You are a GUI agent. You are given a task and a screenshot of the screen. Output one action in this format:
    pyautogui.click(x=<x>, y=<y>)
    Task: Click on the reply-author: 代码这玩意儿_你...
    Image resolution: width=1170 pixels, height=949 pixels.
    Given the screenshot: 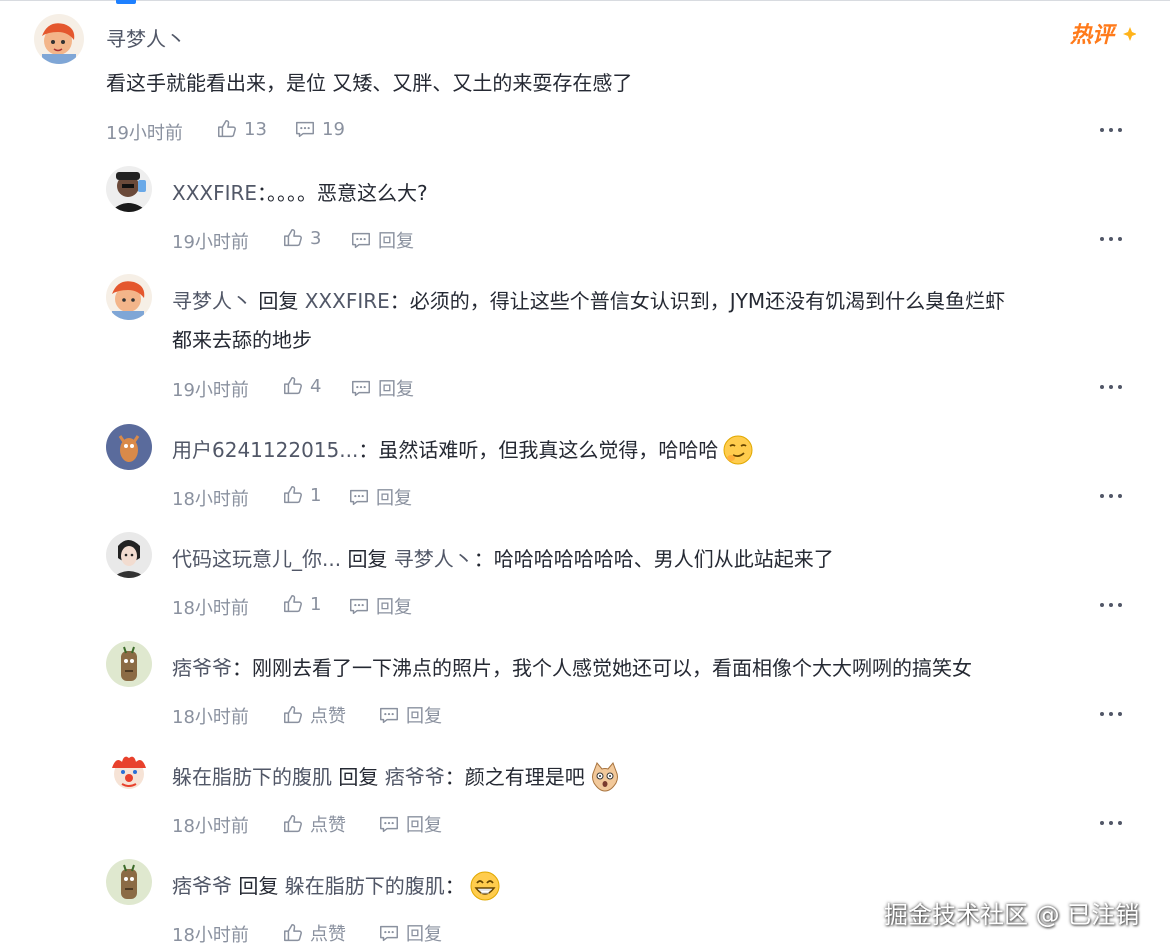 What is the action you would take?
    pyautogui.click(x=256, y=559)
    